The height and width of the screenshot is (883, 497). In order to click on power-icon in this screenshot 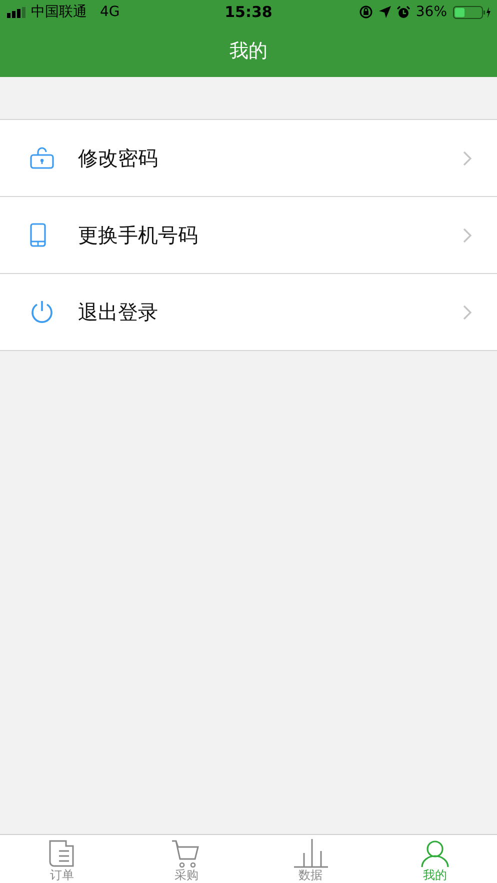, I will do `click(42, 312)`.